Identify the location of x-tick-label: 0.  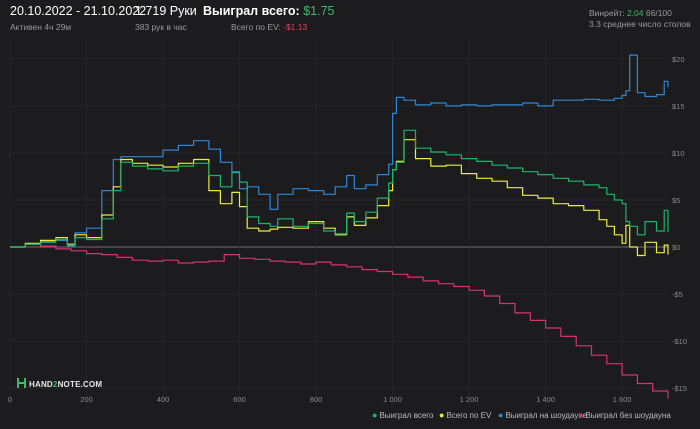
(10, 399).